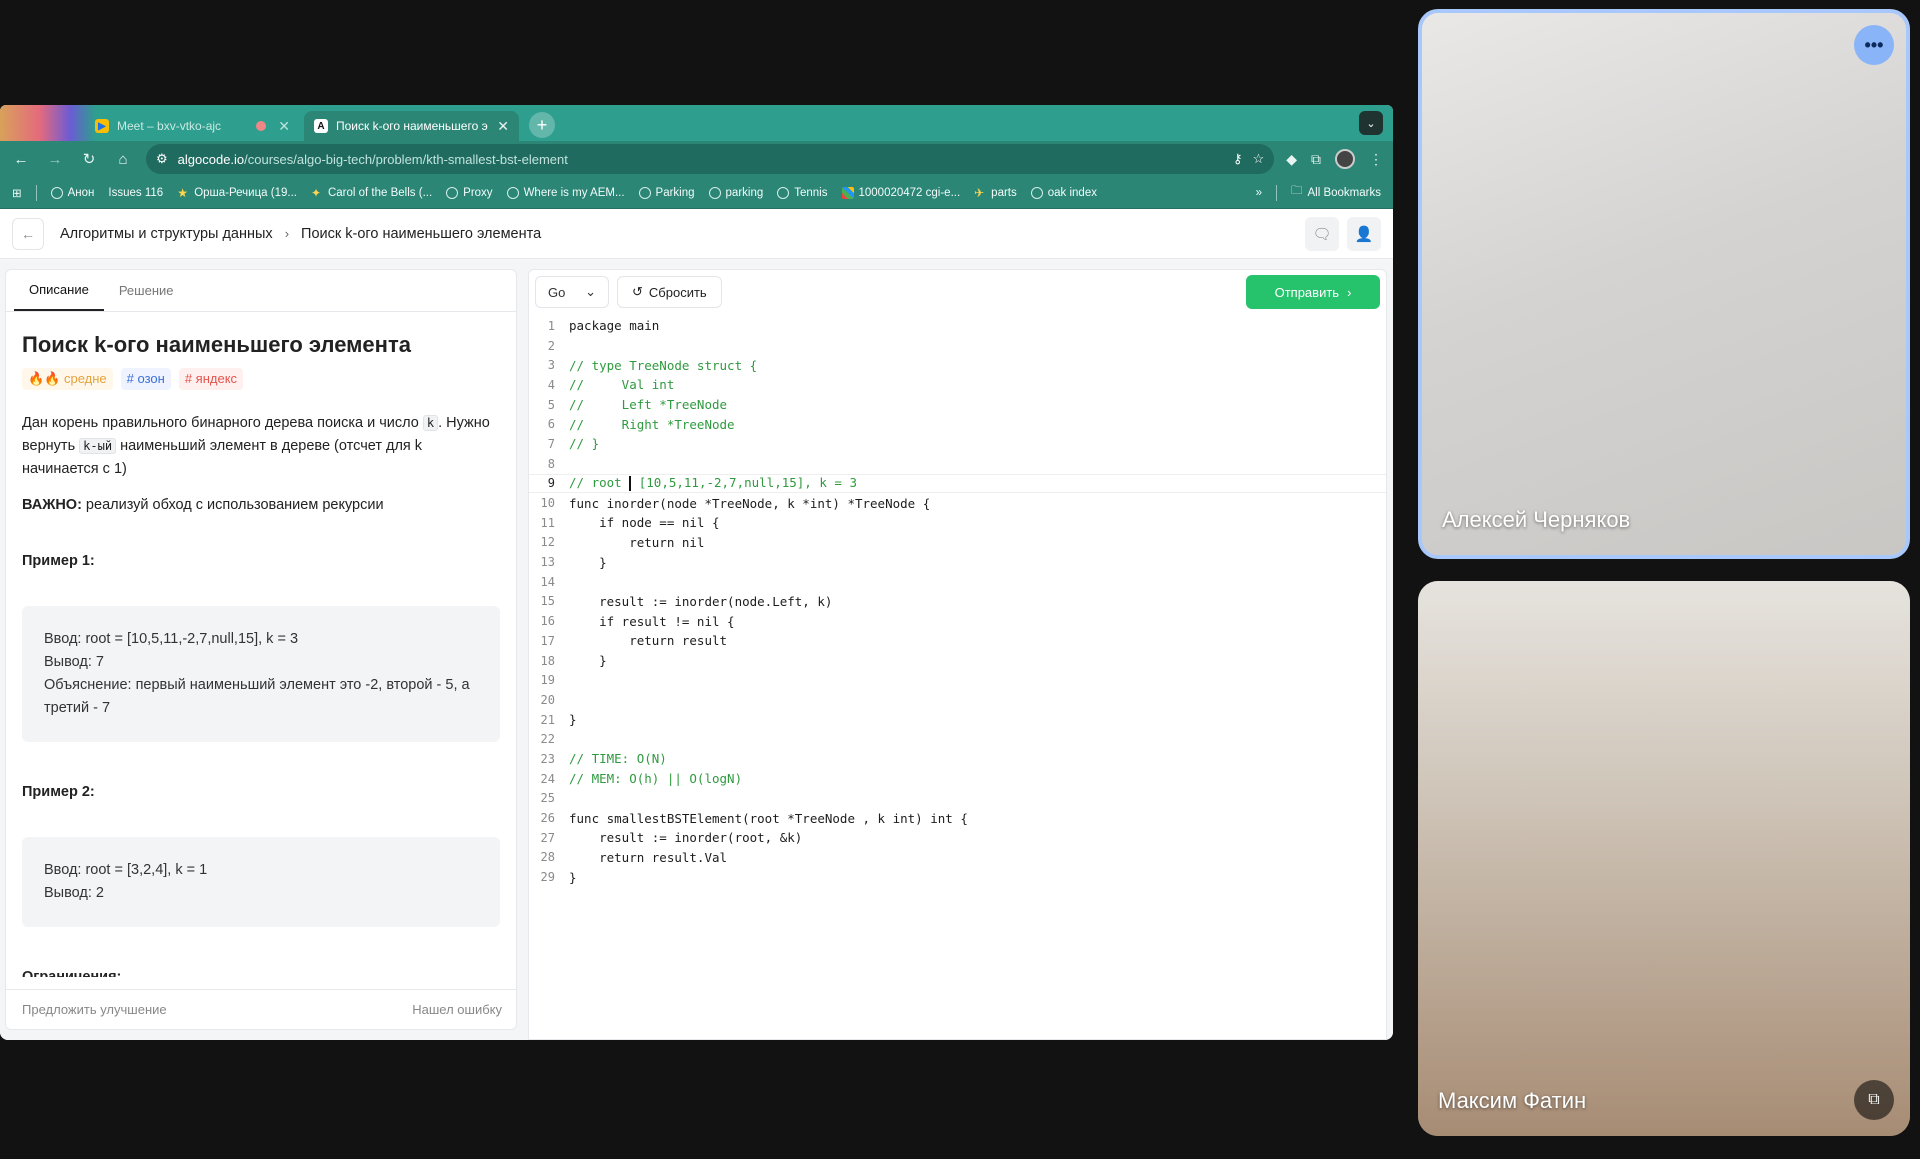  What do you see at coordinates (1364, 233) in the screenshot?
I see `profile-button: 👤` at bounding box center [1364, 233].